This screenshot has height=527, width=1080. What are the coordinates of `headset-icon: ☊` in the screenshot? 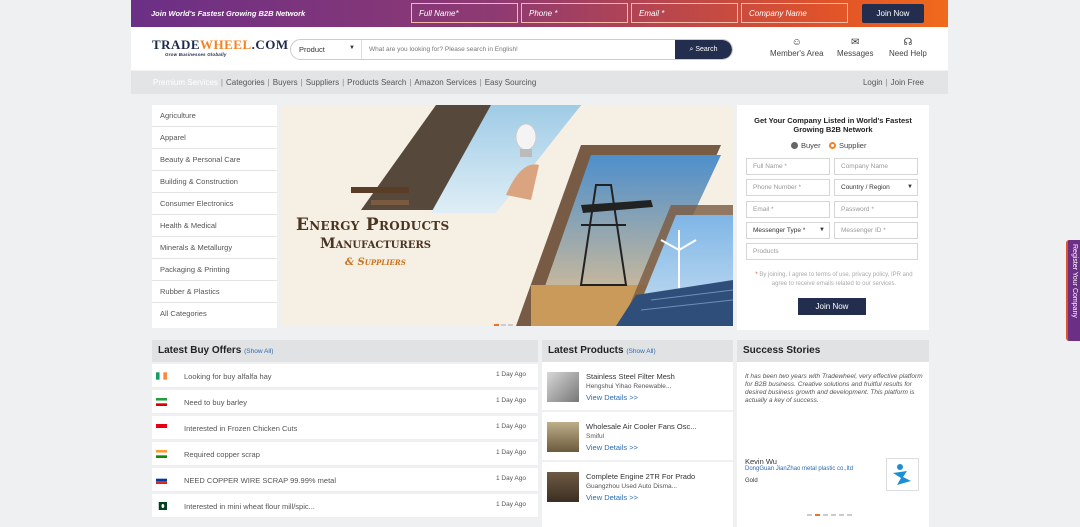 It's located at (908, 42).